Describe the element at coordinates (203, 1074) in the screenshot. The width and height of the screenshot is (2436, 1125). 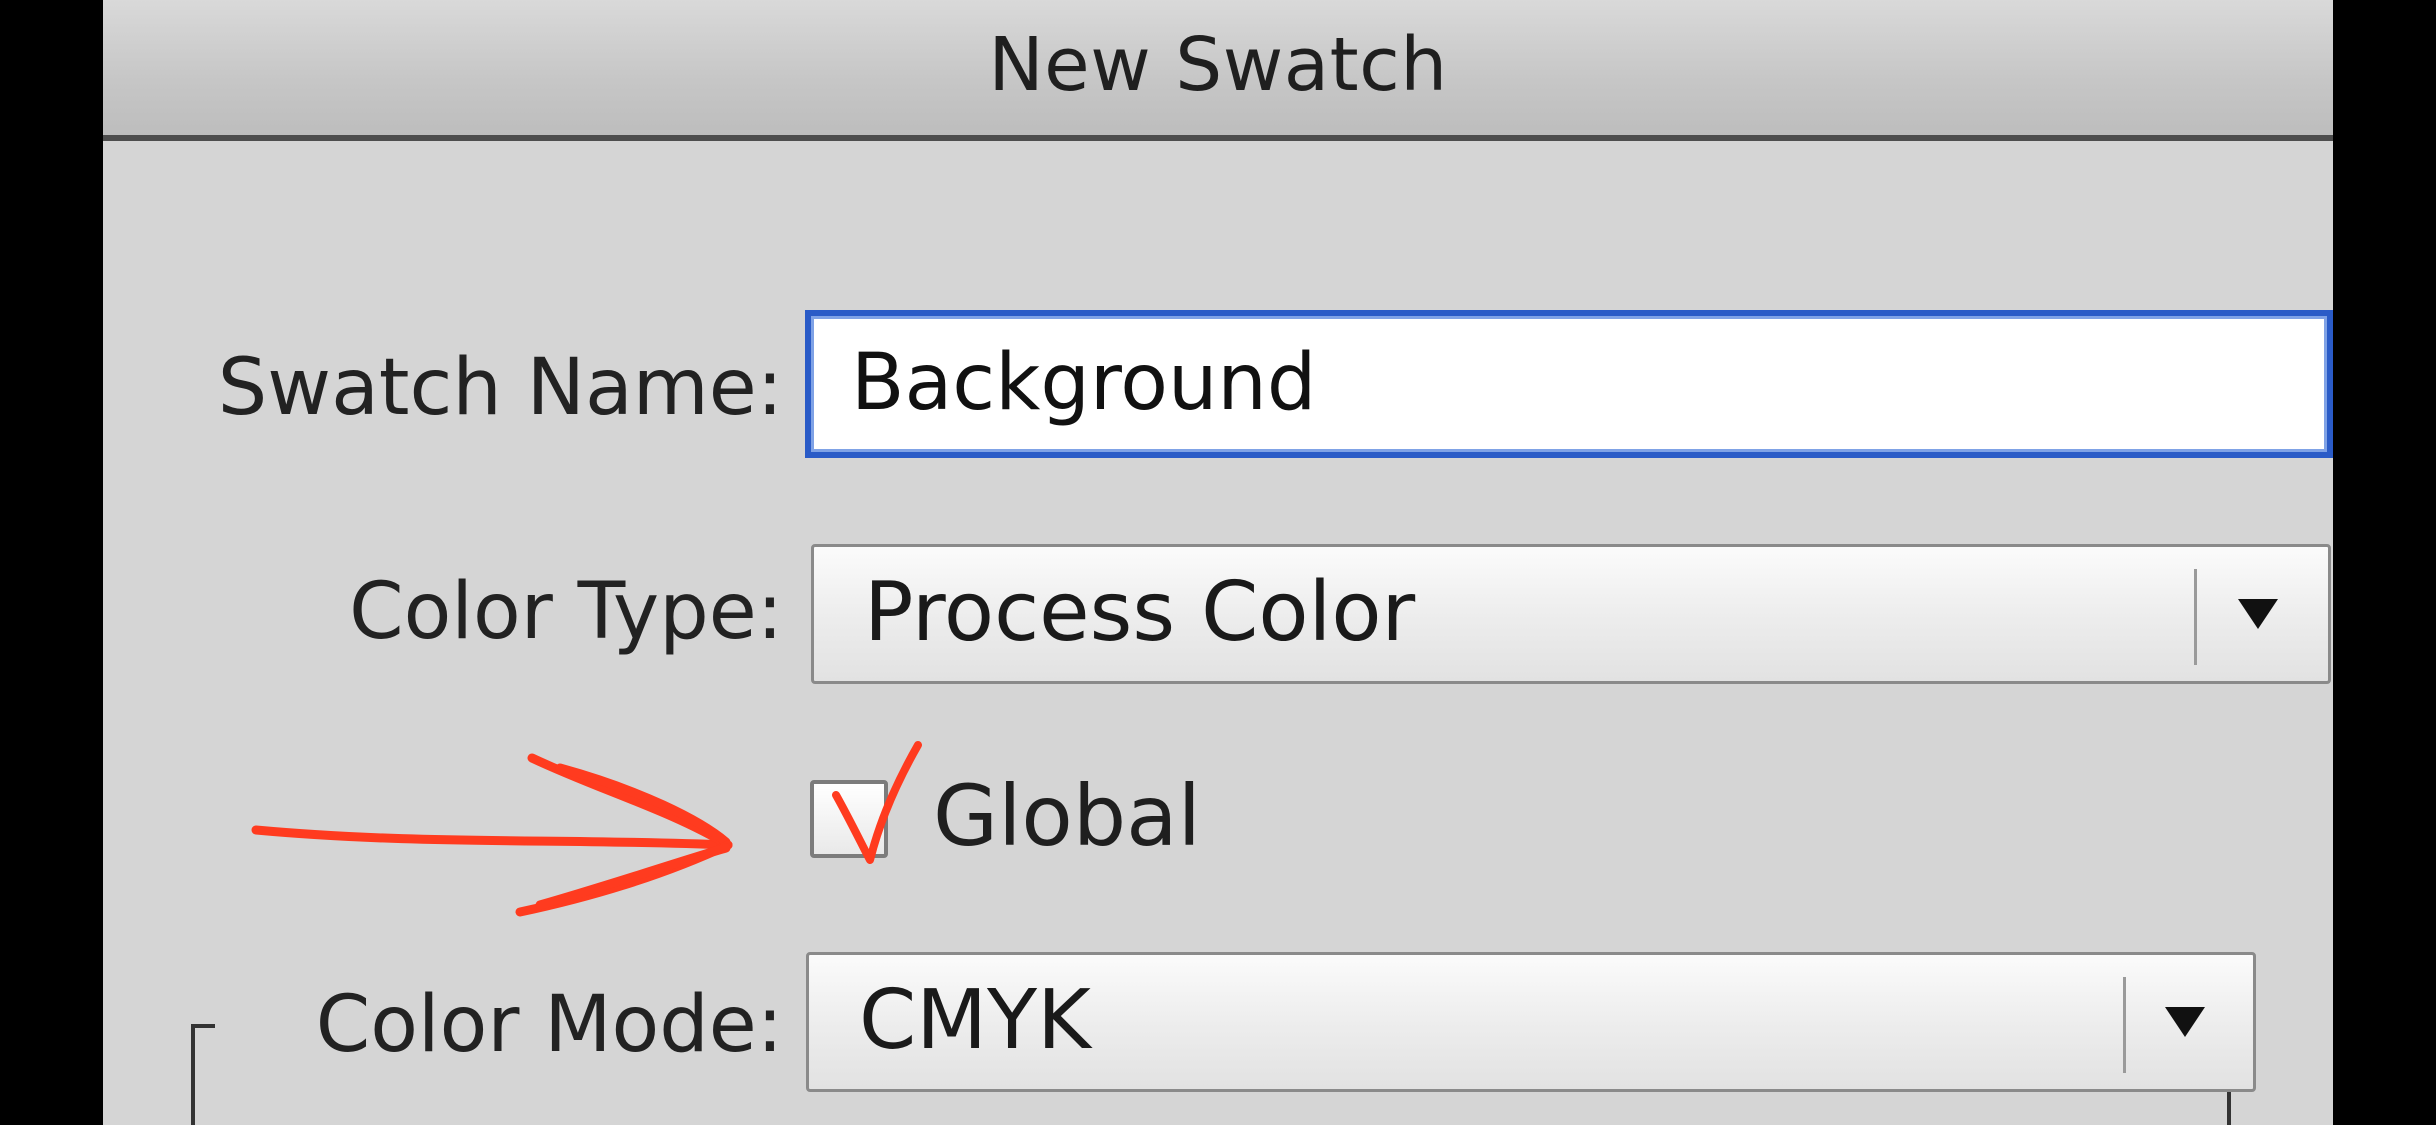
I see `color-mode-group-border-left` at that location.